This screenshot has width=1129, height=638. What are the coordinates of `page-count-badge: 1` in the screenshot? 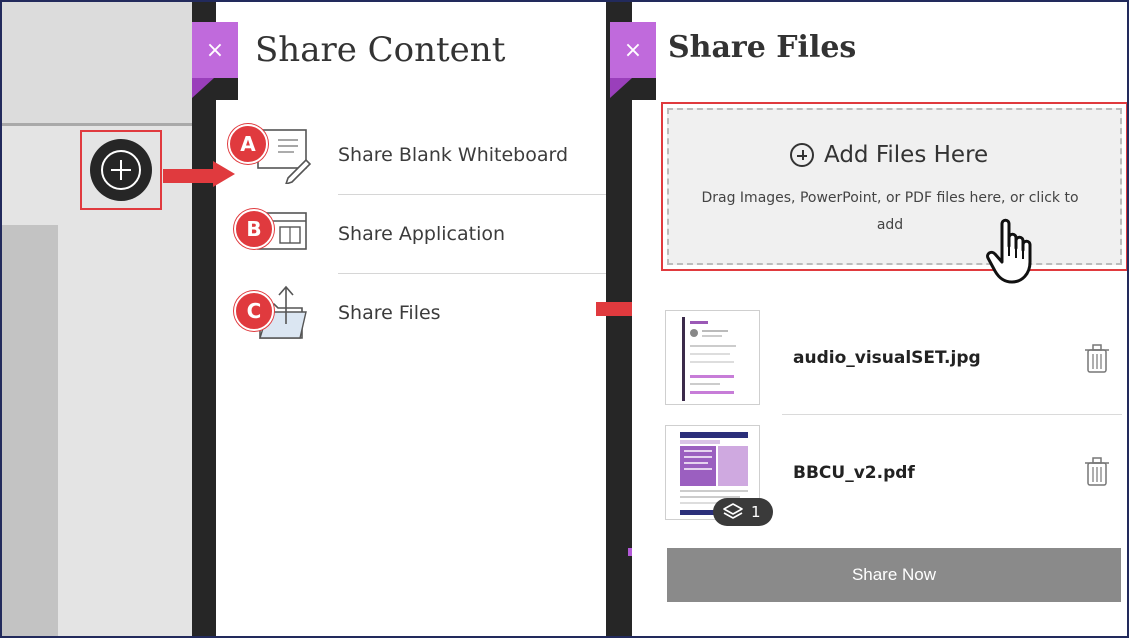 It's located at (743, 512).